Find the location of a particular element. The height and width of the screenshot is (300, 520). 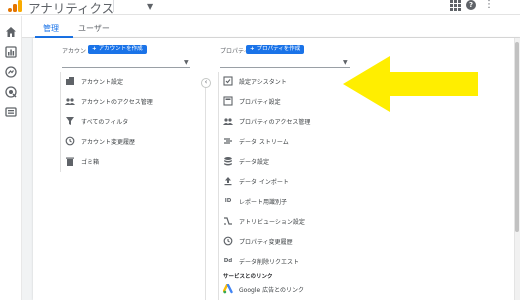

menu-item-label: データ インポート is located at coordinates (264, 182).